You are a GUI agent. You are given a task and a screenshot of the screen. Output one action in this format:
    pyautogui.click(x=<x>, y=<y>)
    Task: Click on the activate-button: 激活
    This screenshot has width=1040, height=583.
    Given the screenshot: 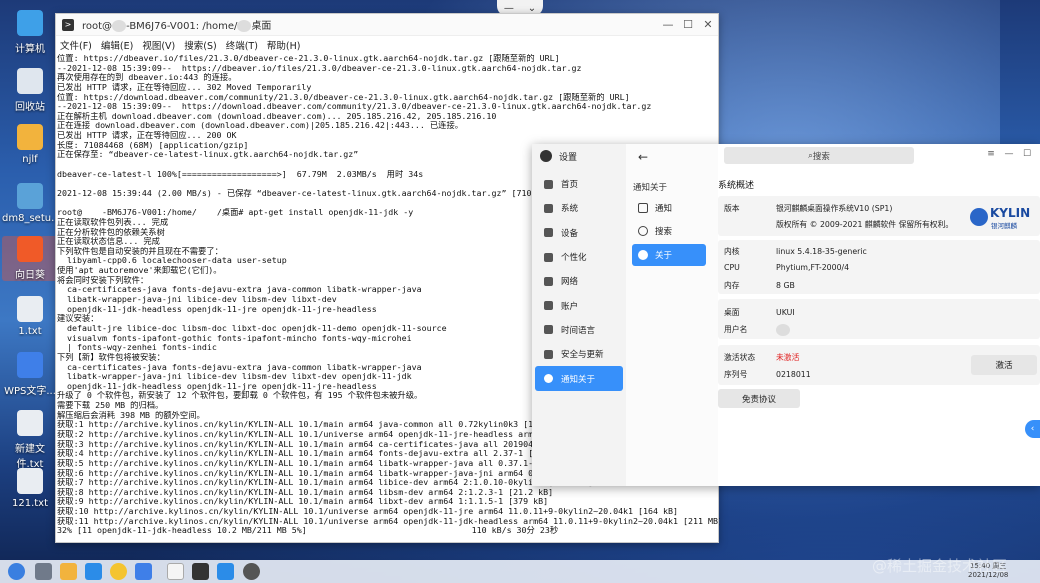 What is the action you would take?
    pyautogui.click(x=1004, y=365)
    